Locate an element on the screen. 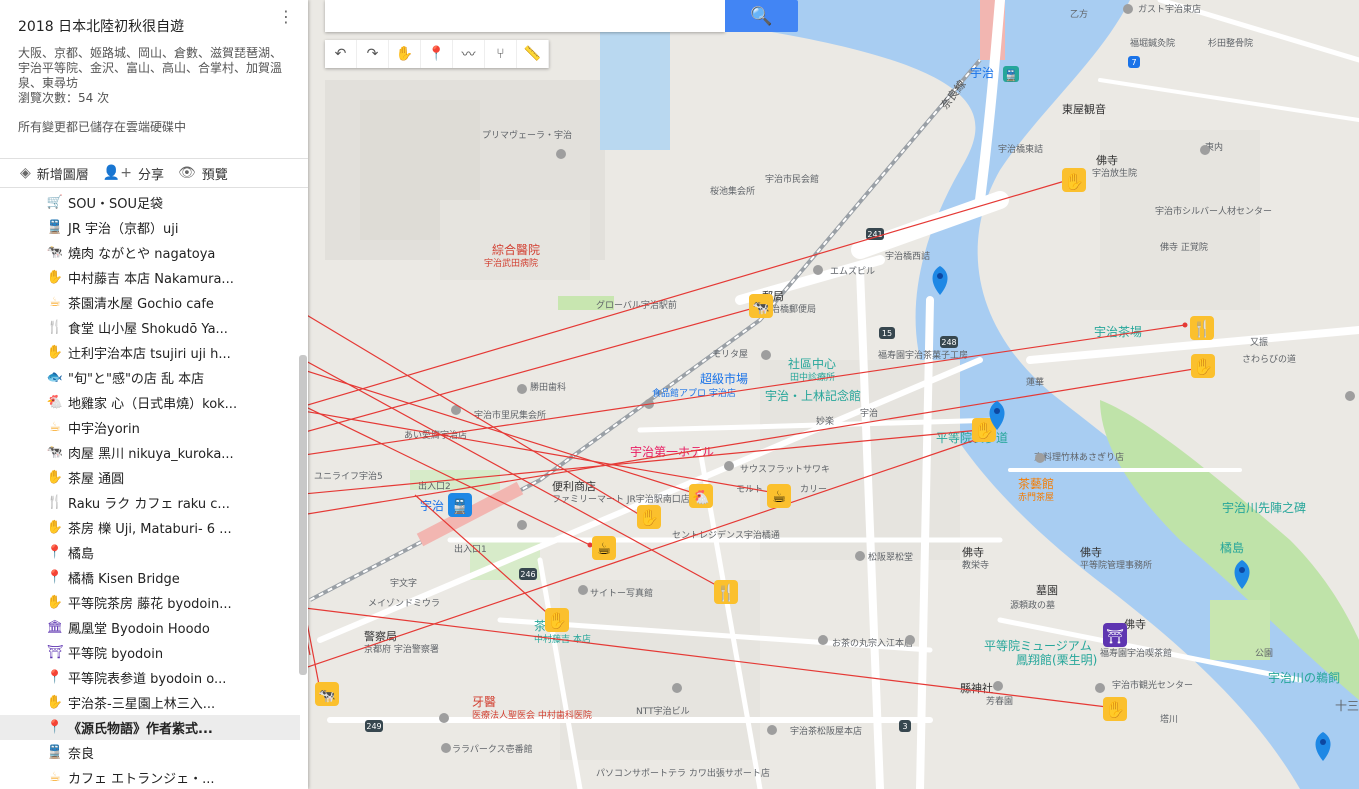  list-item: 📍 橘島 is located at coordinates (150, 552).